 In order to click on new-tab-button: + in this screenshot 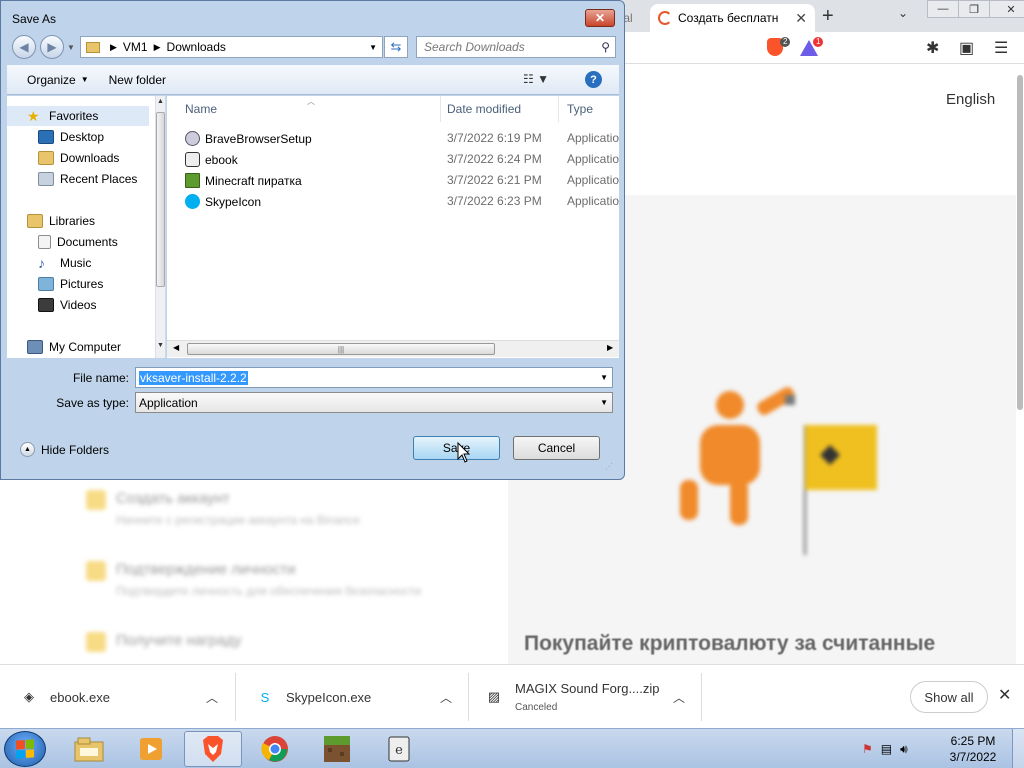, I will do `click(828, 16)`.